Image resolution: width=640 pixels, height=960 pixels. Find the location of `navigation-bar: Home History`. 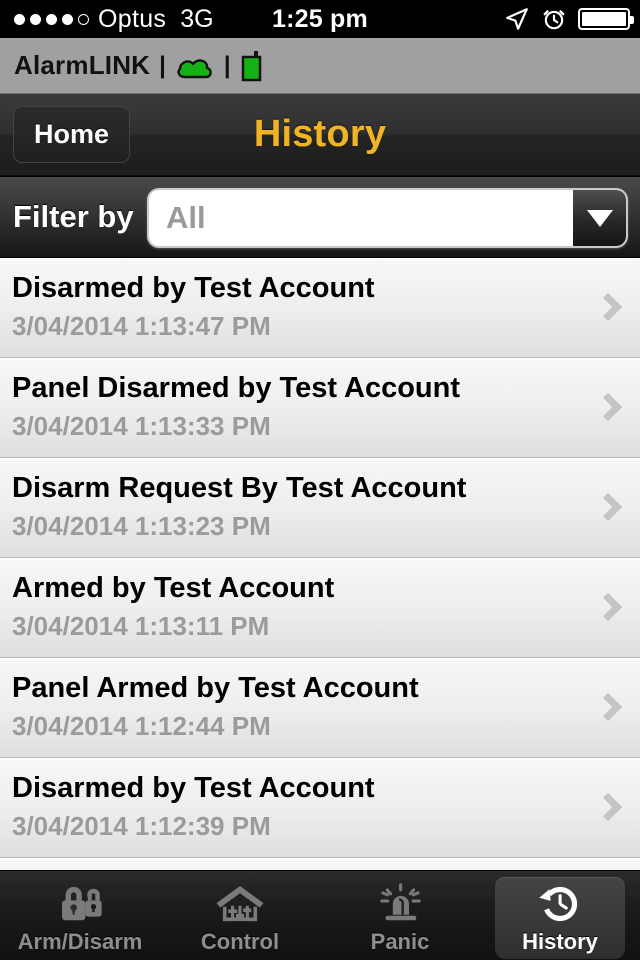

navigation-bar: Home History is located at coordinates (320, 135).